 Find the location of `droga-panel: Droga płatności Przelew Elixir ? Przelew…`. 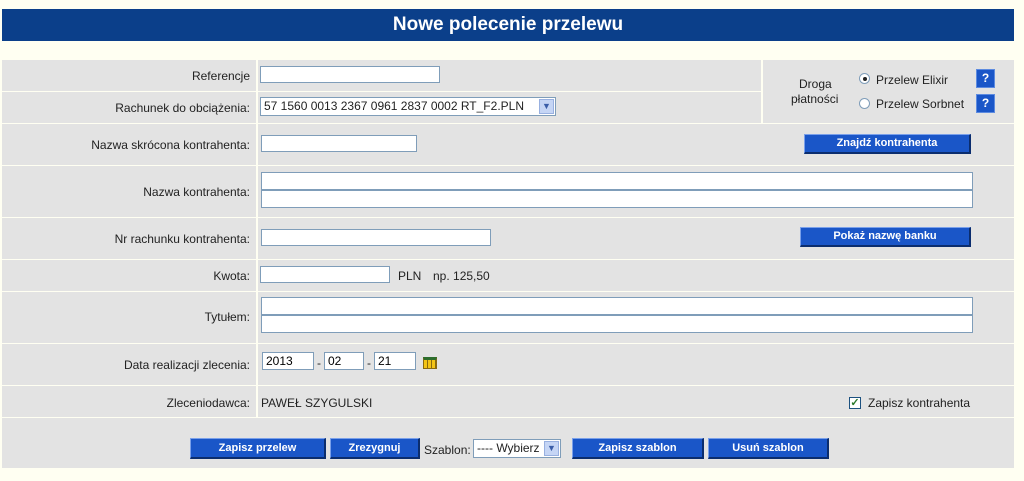

droga-panel: Droga płatności Przelew Elixir ? Przelew… is located at coordinates (887, 91).